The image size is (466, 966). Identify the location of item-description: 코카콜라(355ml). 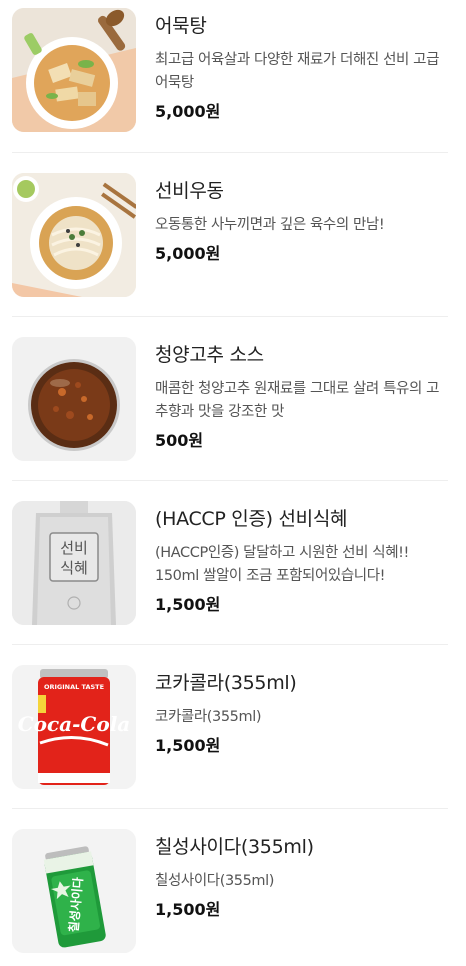
(208, 717).